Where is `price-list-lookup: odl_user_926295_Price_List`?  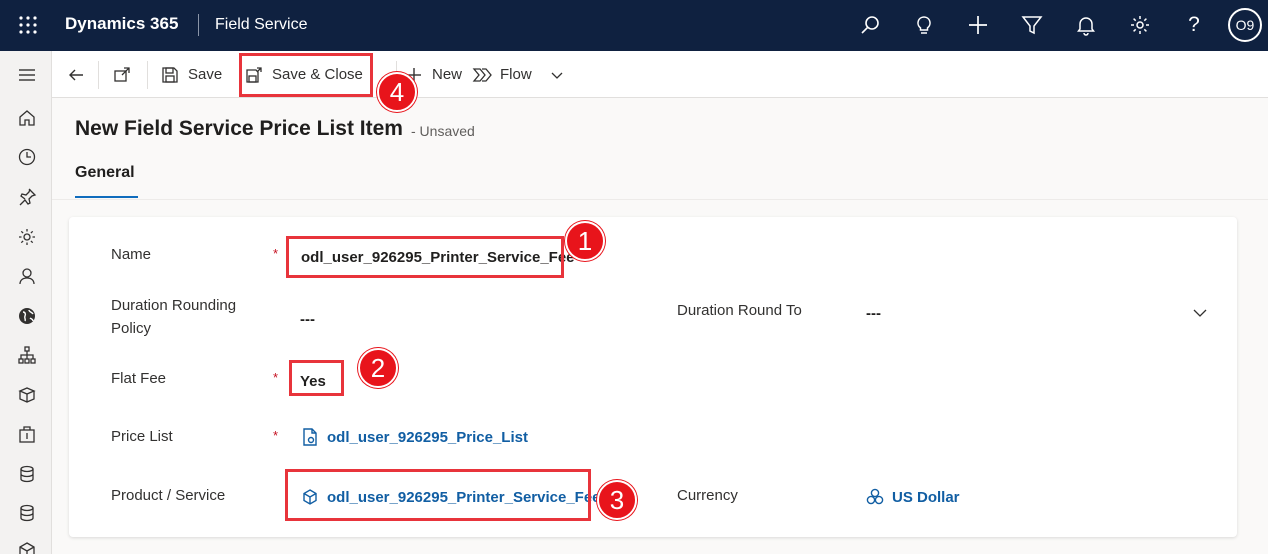 price-list-lookup: odl_user_926295_Price_List is located at coordinates (414, 437).